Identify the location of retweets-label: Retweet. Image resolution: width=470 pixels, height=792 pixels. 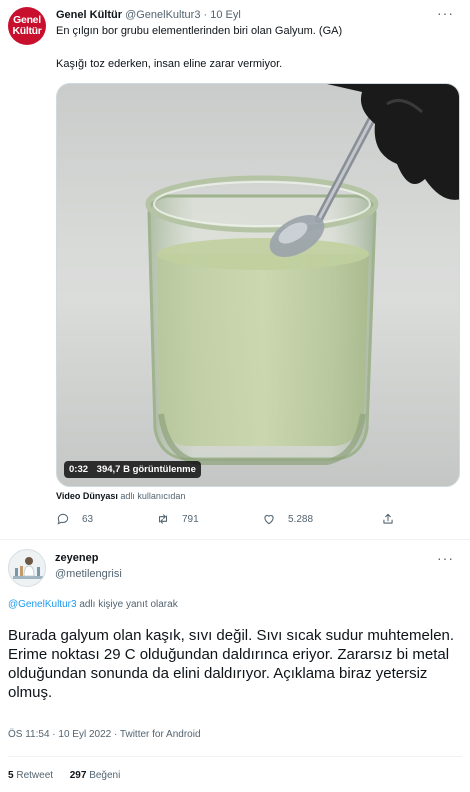
(35, 775).